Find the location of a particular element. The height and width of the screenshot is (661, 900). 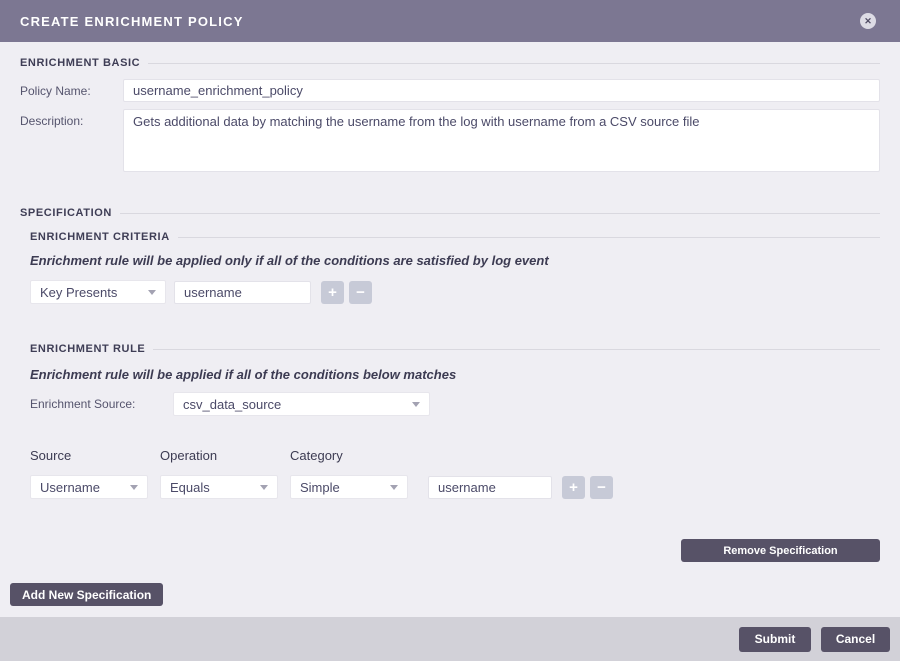

section-label-enrichment-basic: ENRICHMENT BASIC is located at coordinates (80, 63).